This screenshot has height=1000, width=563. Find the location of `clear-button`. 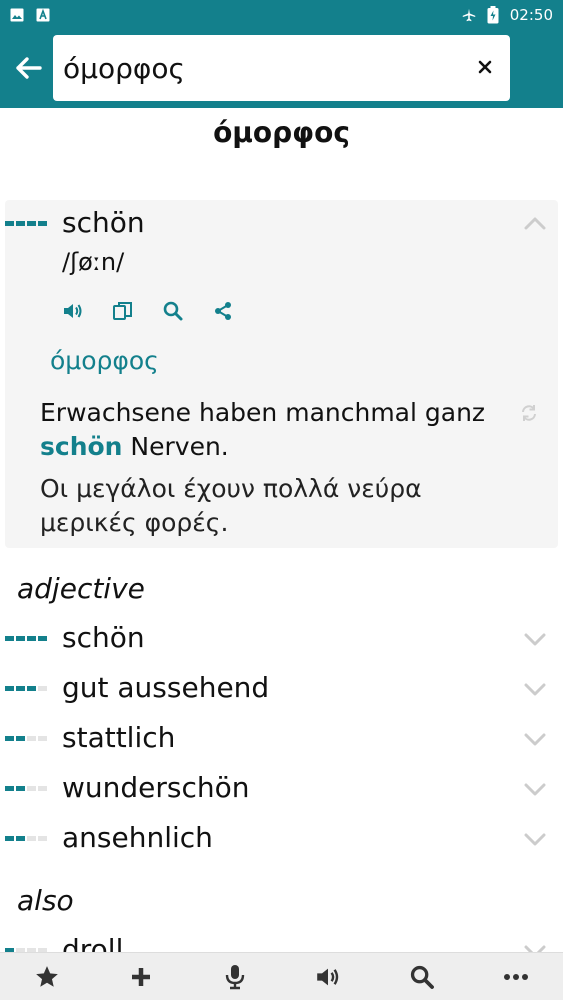

clear-button is located at coordinates (485, 67).